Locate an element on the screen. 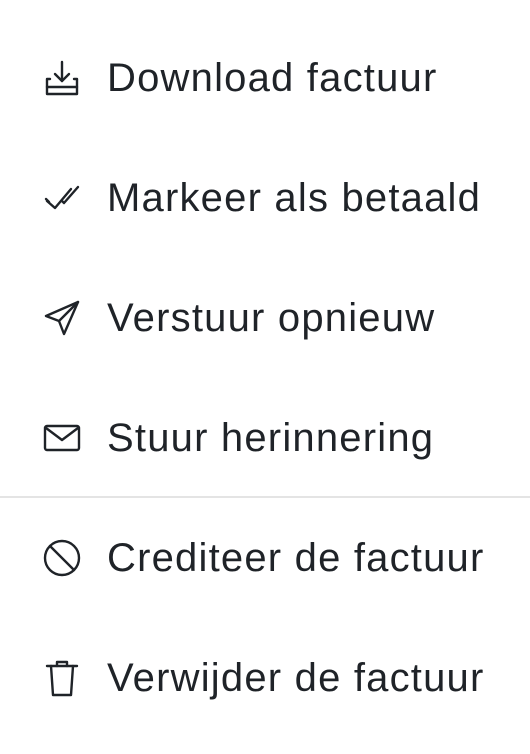  menu-item-label: Verwijder de factuur is located at coordinates (296, 677).